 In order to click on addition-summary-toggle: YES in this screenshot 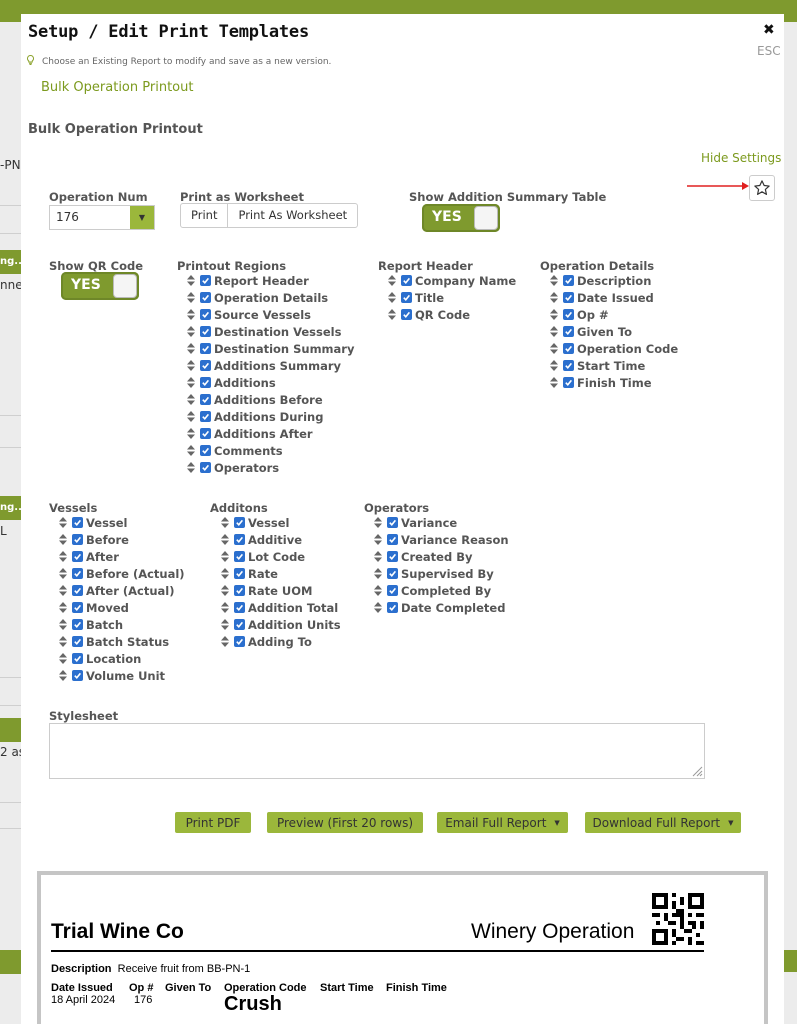, I will do `click(461, 218)`.